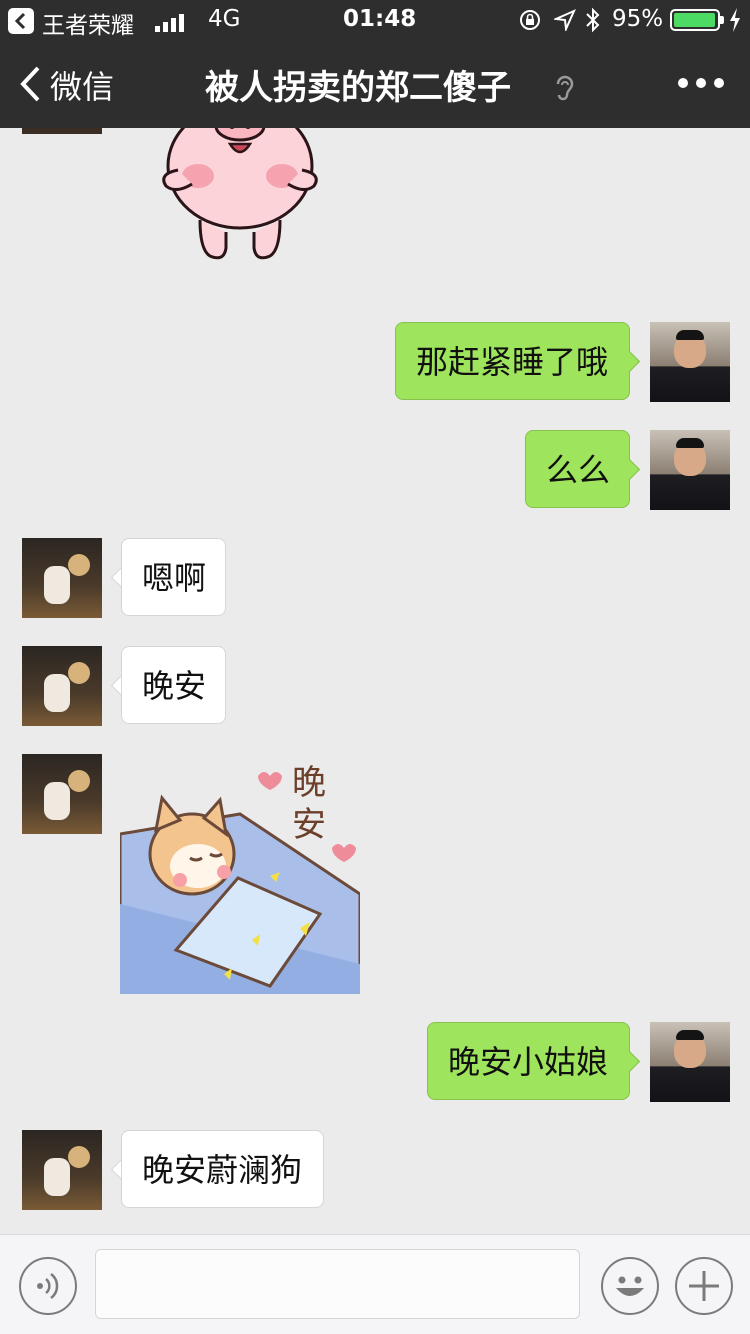 Image resolution: width=750 pixels, height=1334 pixels. I want to click on pig-sticker, so click(240, 206).